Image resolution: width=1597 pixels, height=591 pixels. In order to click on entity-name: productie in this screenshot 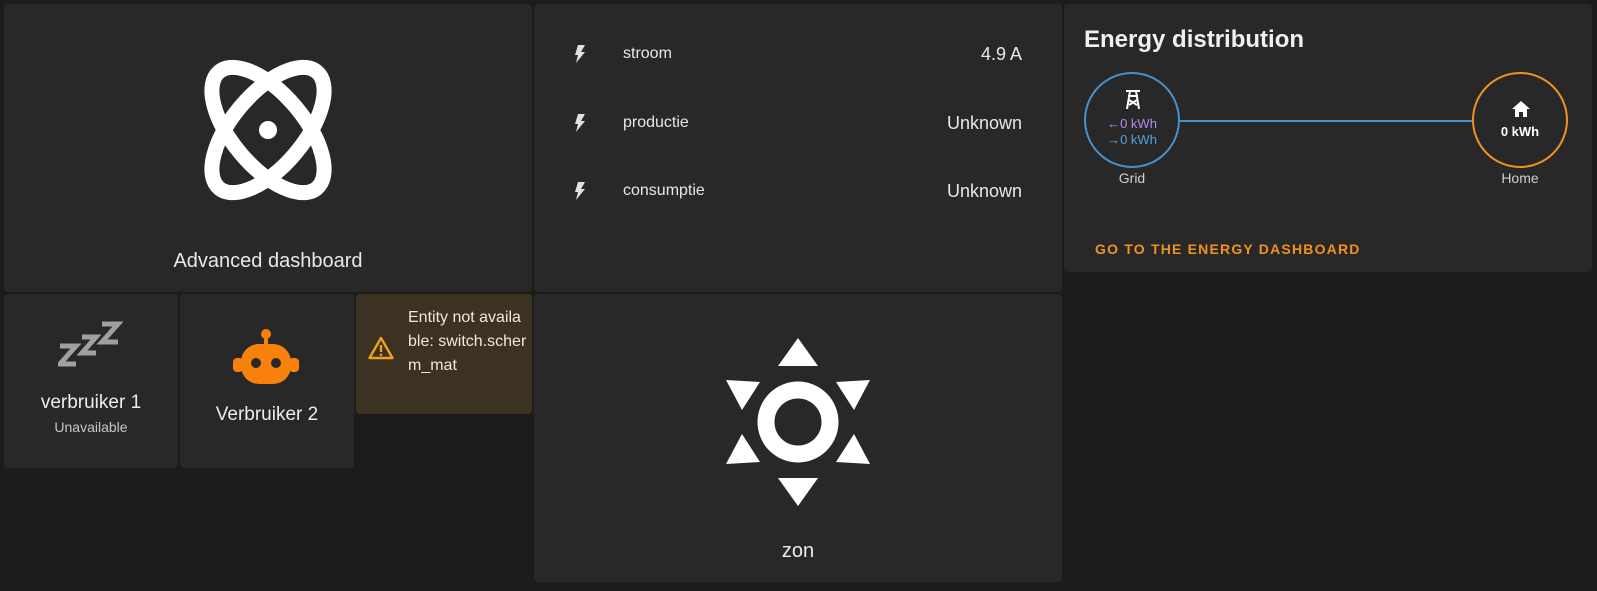, I will do `click(656, 122)`.